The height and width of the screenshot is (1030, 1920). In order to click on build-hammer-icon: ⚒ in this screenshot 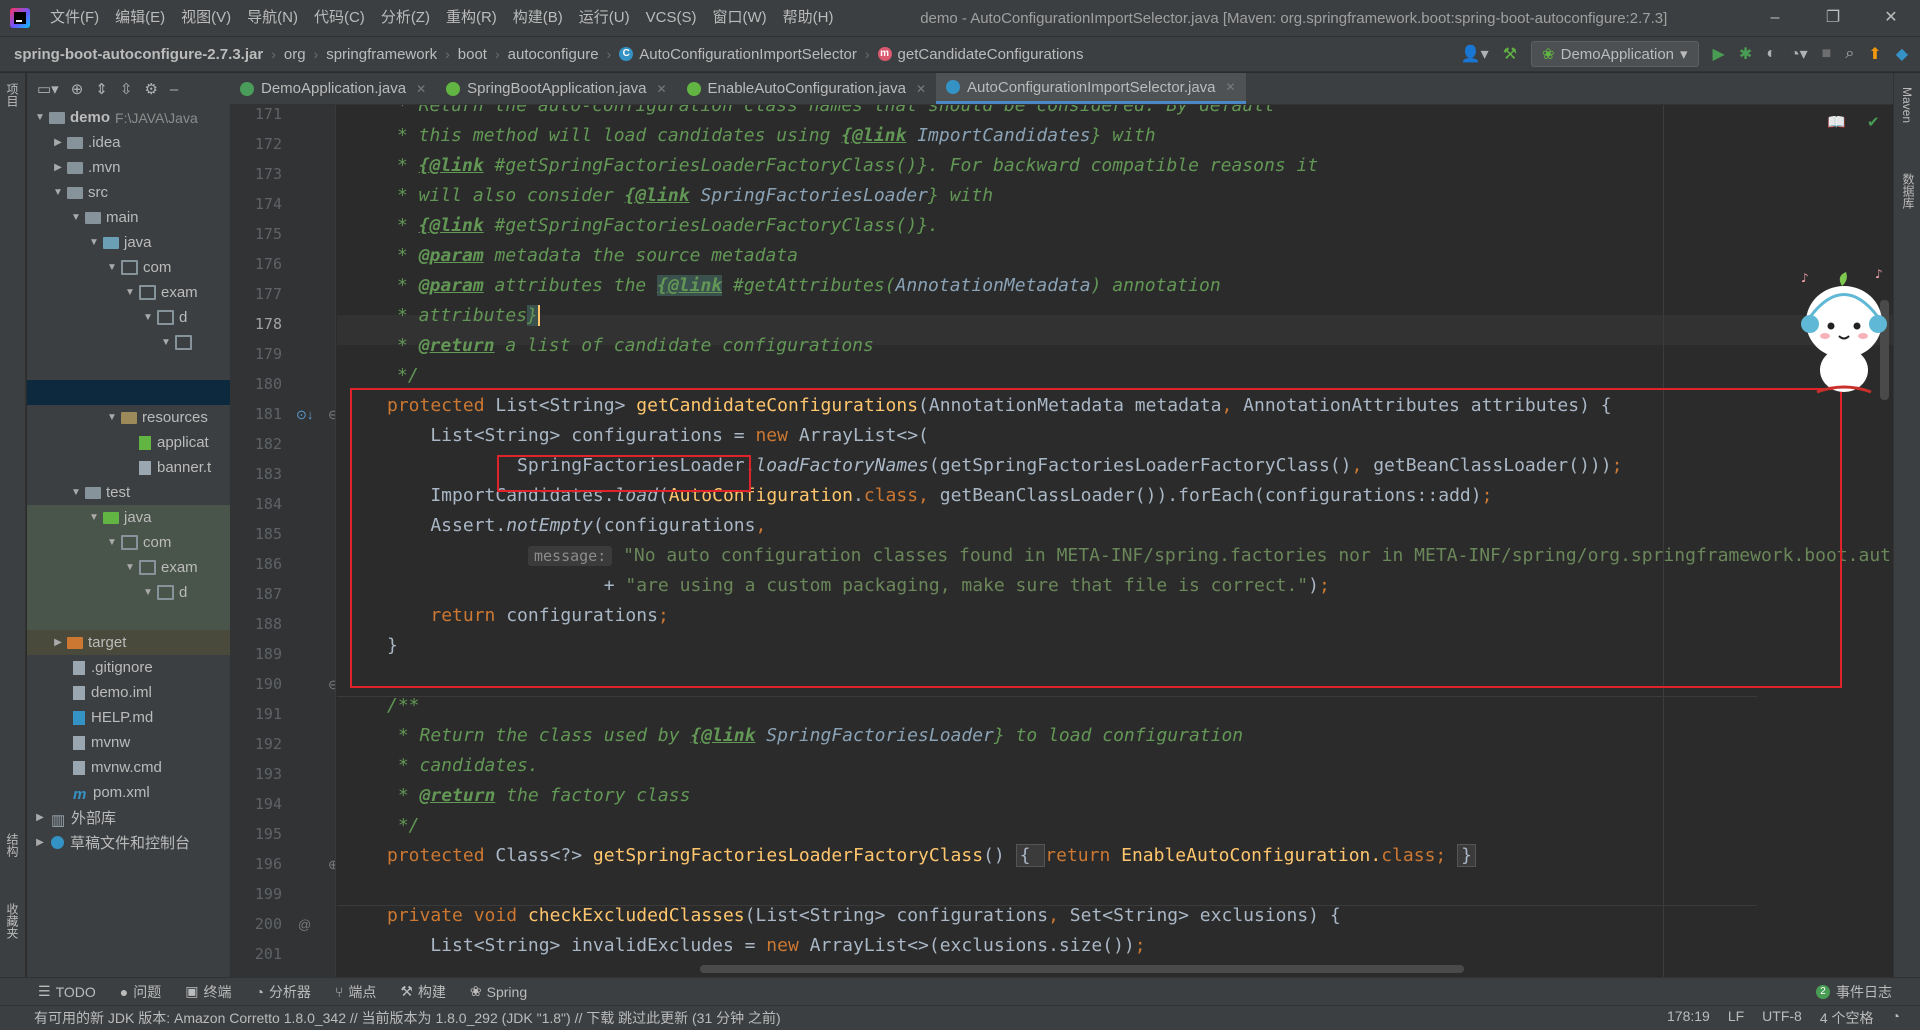, I will do `click(1510, 54)`.